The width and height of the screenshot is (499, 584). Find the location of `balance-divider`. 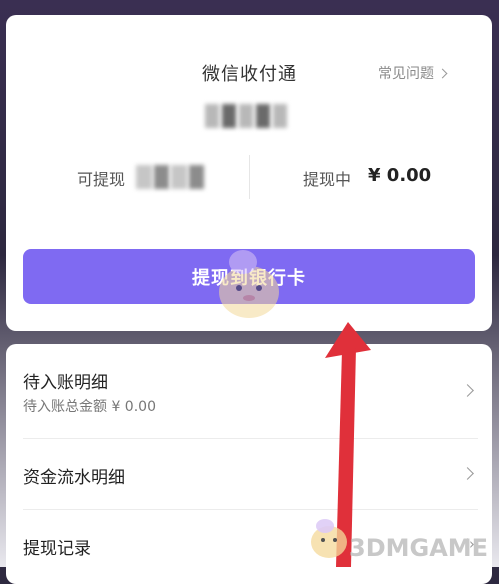

balance-divider is located at coordinates (249, 177).